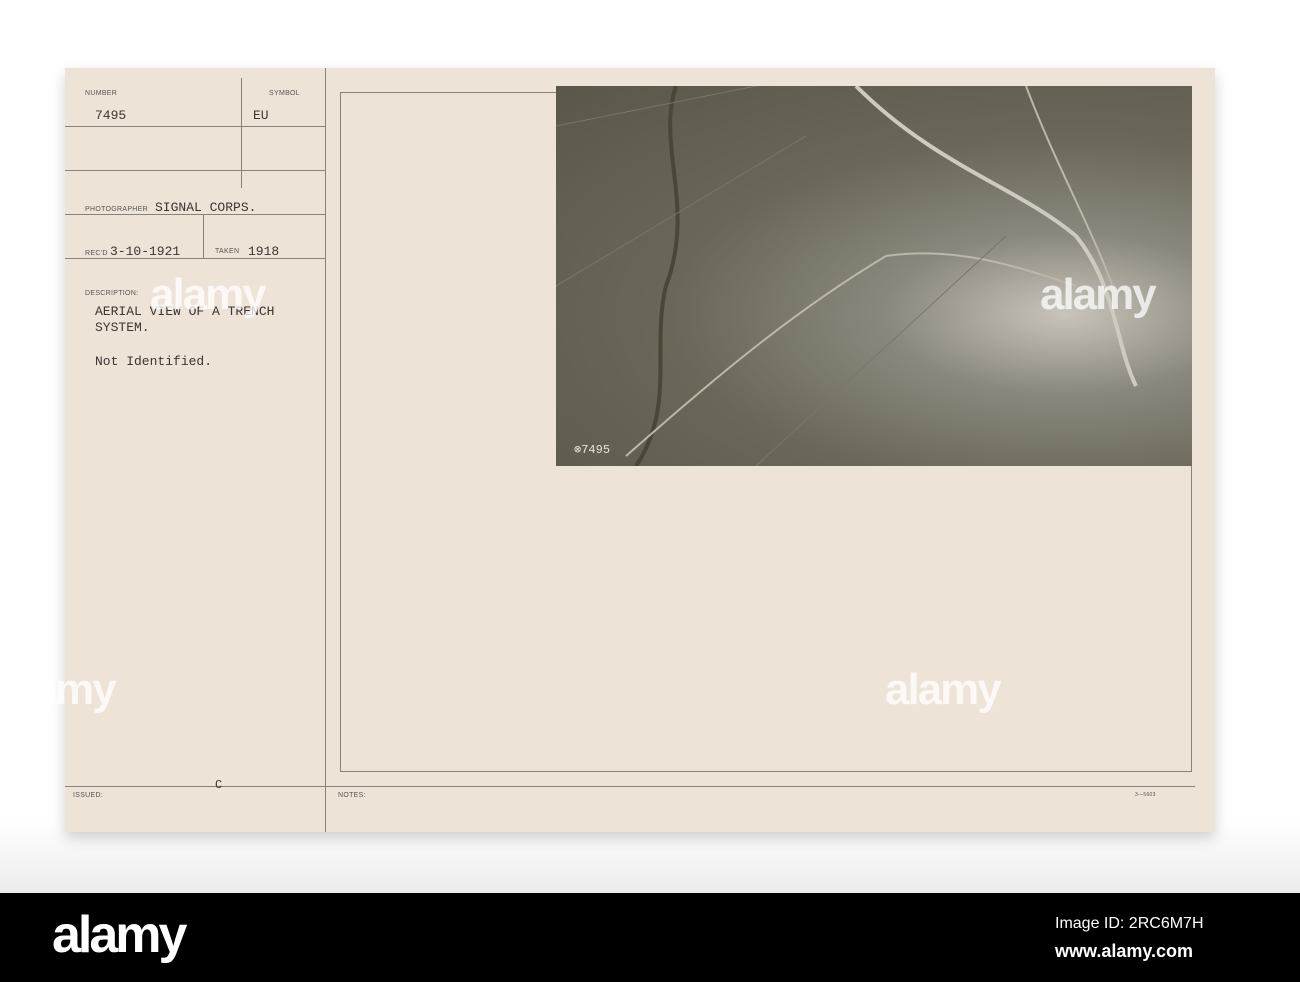  I want to click on alamy-url: www.alamy.com, so click(1124, 951).